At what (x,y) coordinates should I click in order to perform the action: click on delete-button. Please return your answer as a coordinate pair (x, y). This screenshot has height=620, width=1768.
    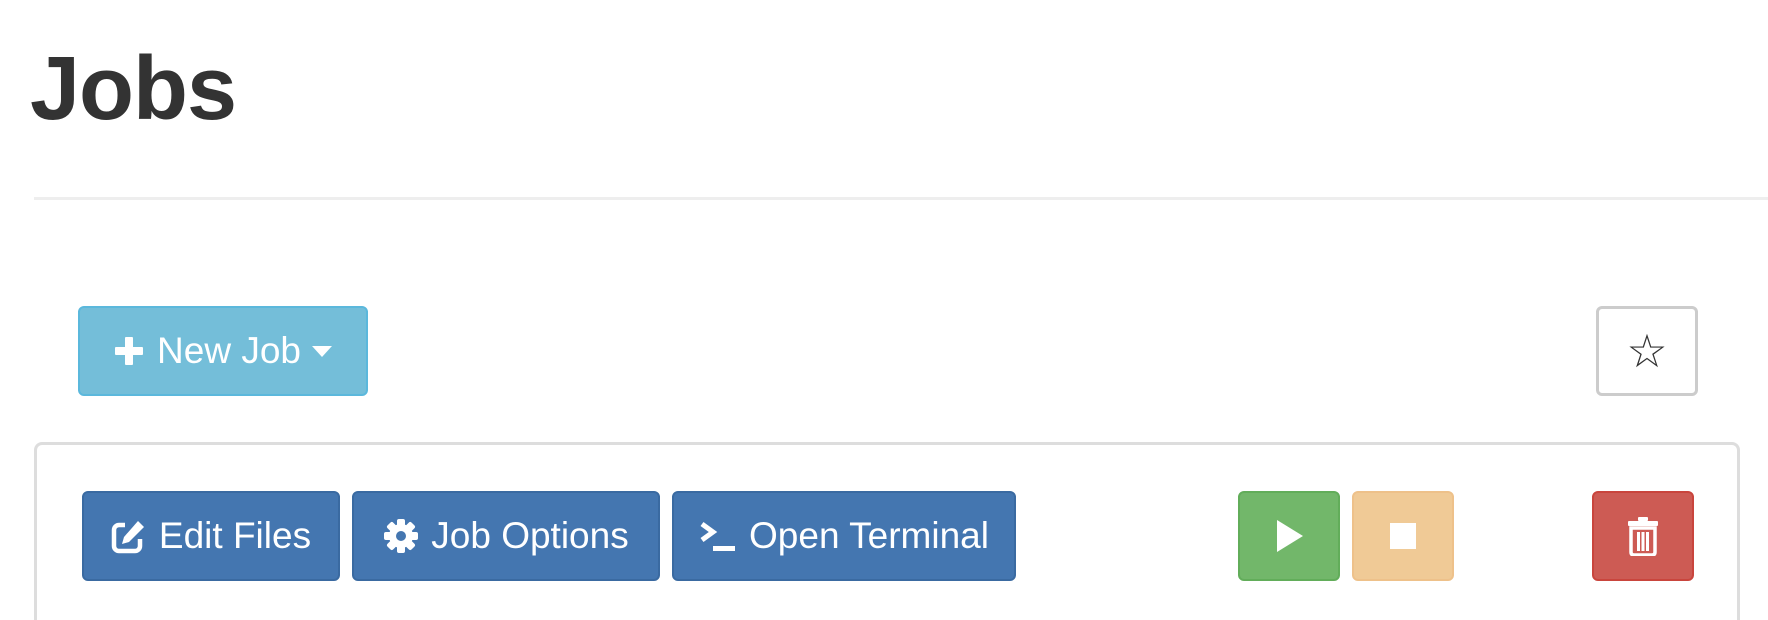
    Looking at the image, I should click on (1643, 536).